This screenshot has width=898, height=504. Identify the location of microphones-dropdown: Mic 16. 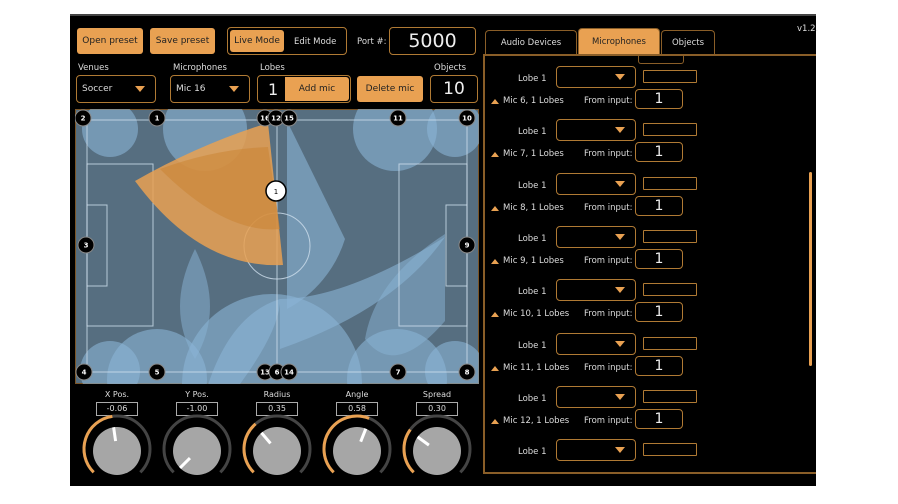
(210, 89).